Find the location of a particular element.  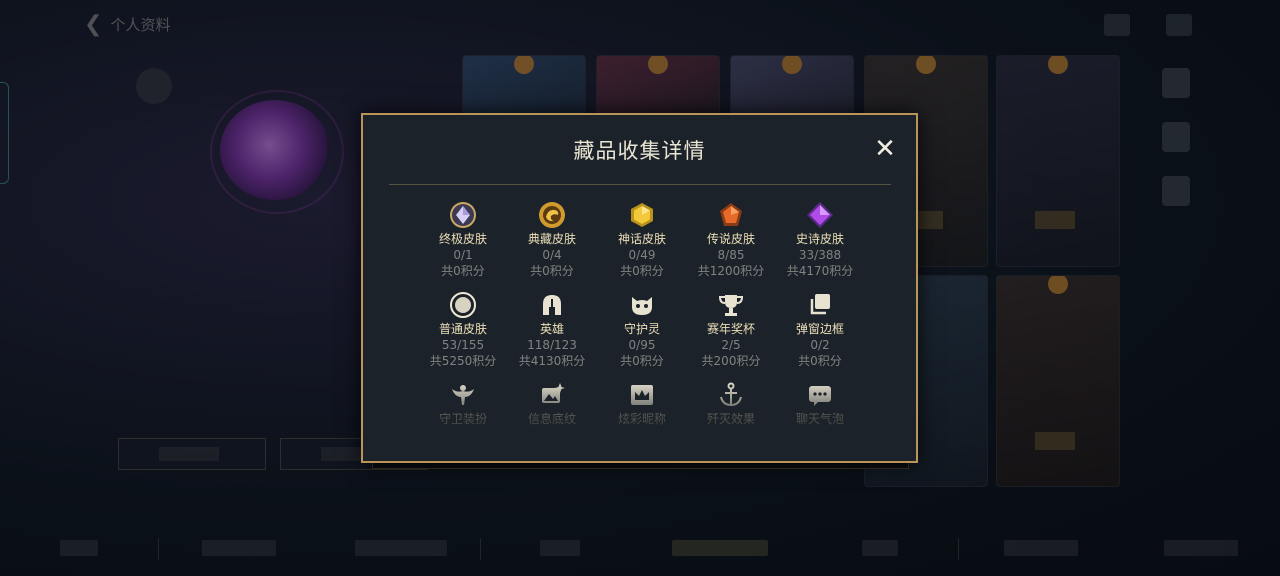

item-label: 守卫装扮 is located at coordinates (462, 419).